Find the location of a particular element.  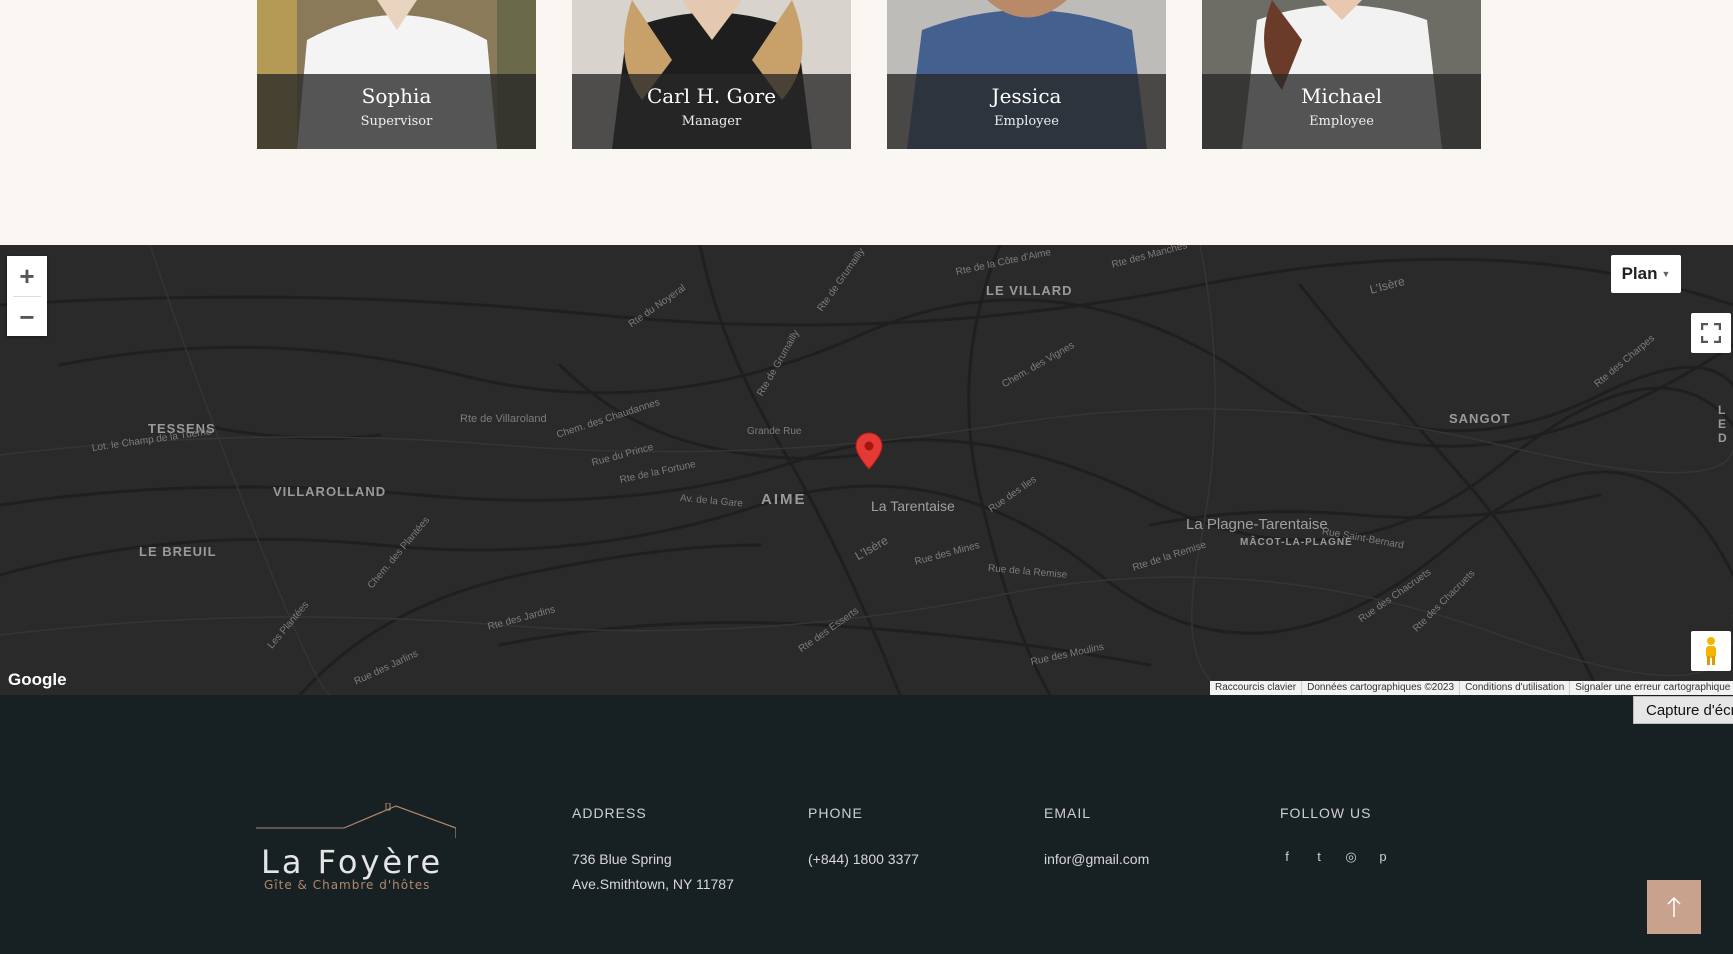

email-link: infor@gmail.com is located at coordinates (1096, 859).